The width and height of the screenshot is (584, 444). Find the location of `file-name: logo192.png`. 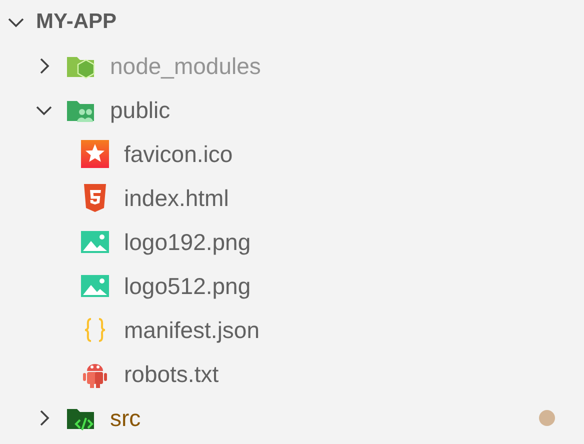

file-name: logo192.png is located at coordinates (187, 242).